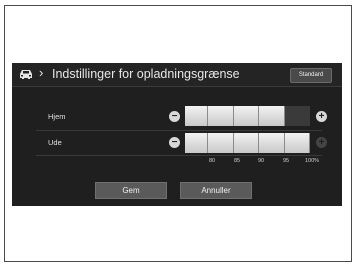 Image resolution: width=356 pixels, height=266 pixels. What do you see at coordinates (237, 161) in the screenshot?
I see `scale-label: 85` at bounding box center [237, 161].